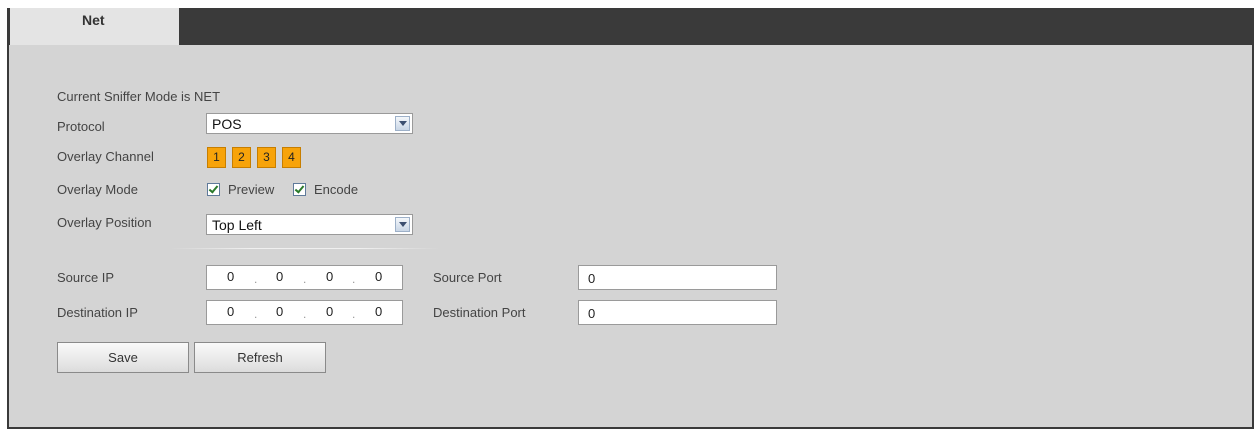 The image size is (1259, 433). What do you see at coordinates (237, 225) in the screenshot?
I see `overlay-position-value: Top Left` at bounding box center [237, 225].